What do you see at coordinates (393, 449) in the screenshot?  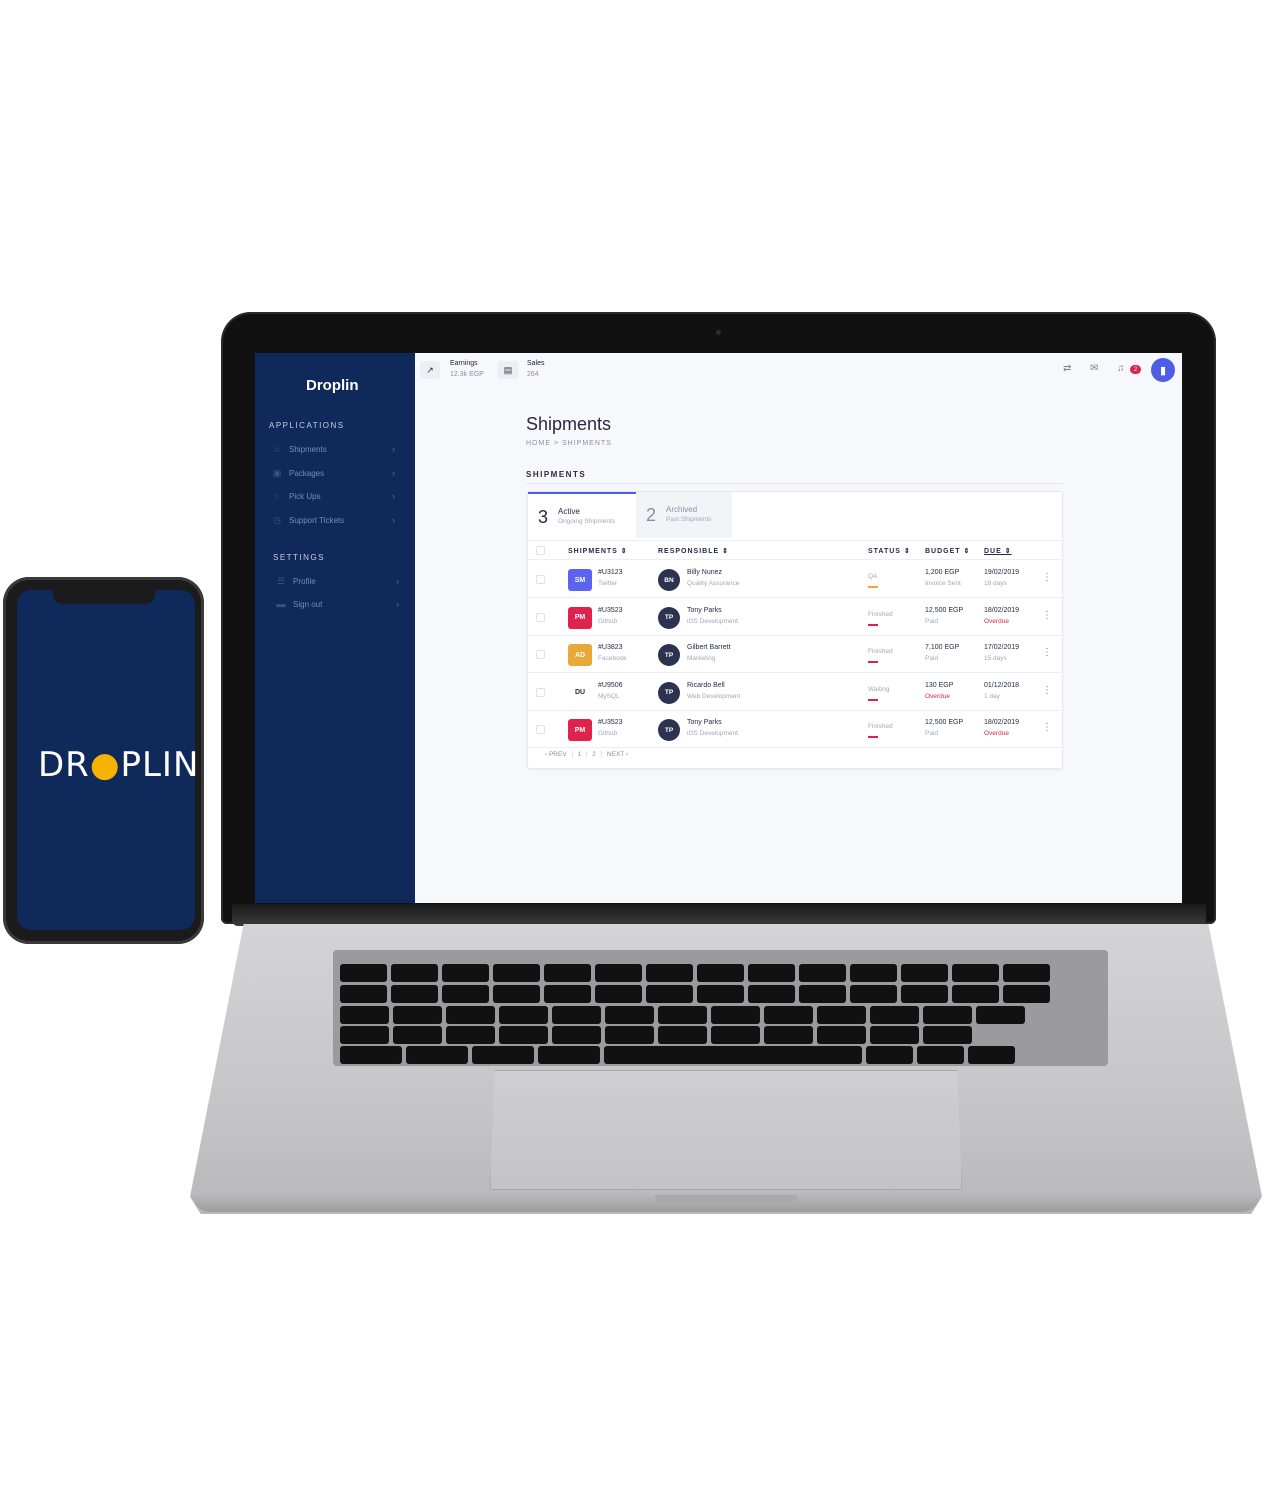 I see `chevron-right-icon: ›` at bounding box center [393, 449].